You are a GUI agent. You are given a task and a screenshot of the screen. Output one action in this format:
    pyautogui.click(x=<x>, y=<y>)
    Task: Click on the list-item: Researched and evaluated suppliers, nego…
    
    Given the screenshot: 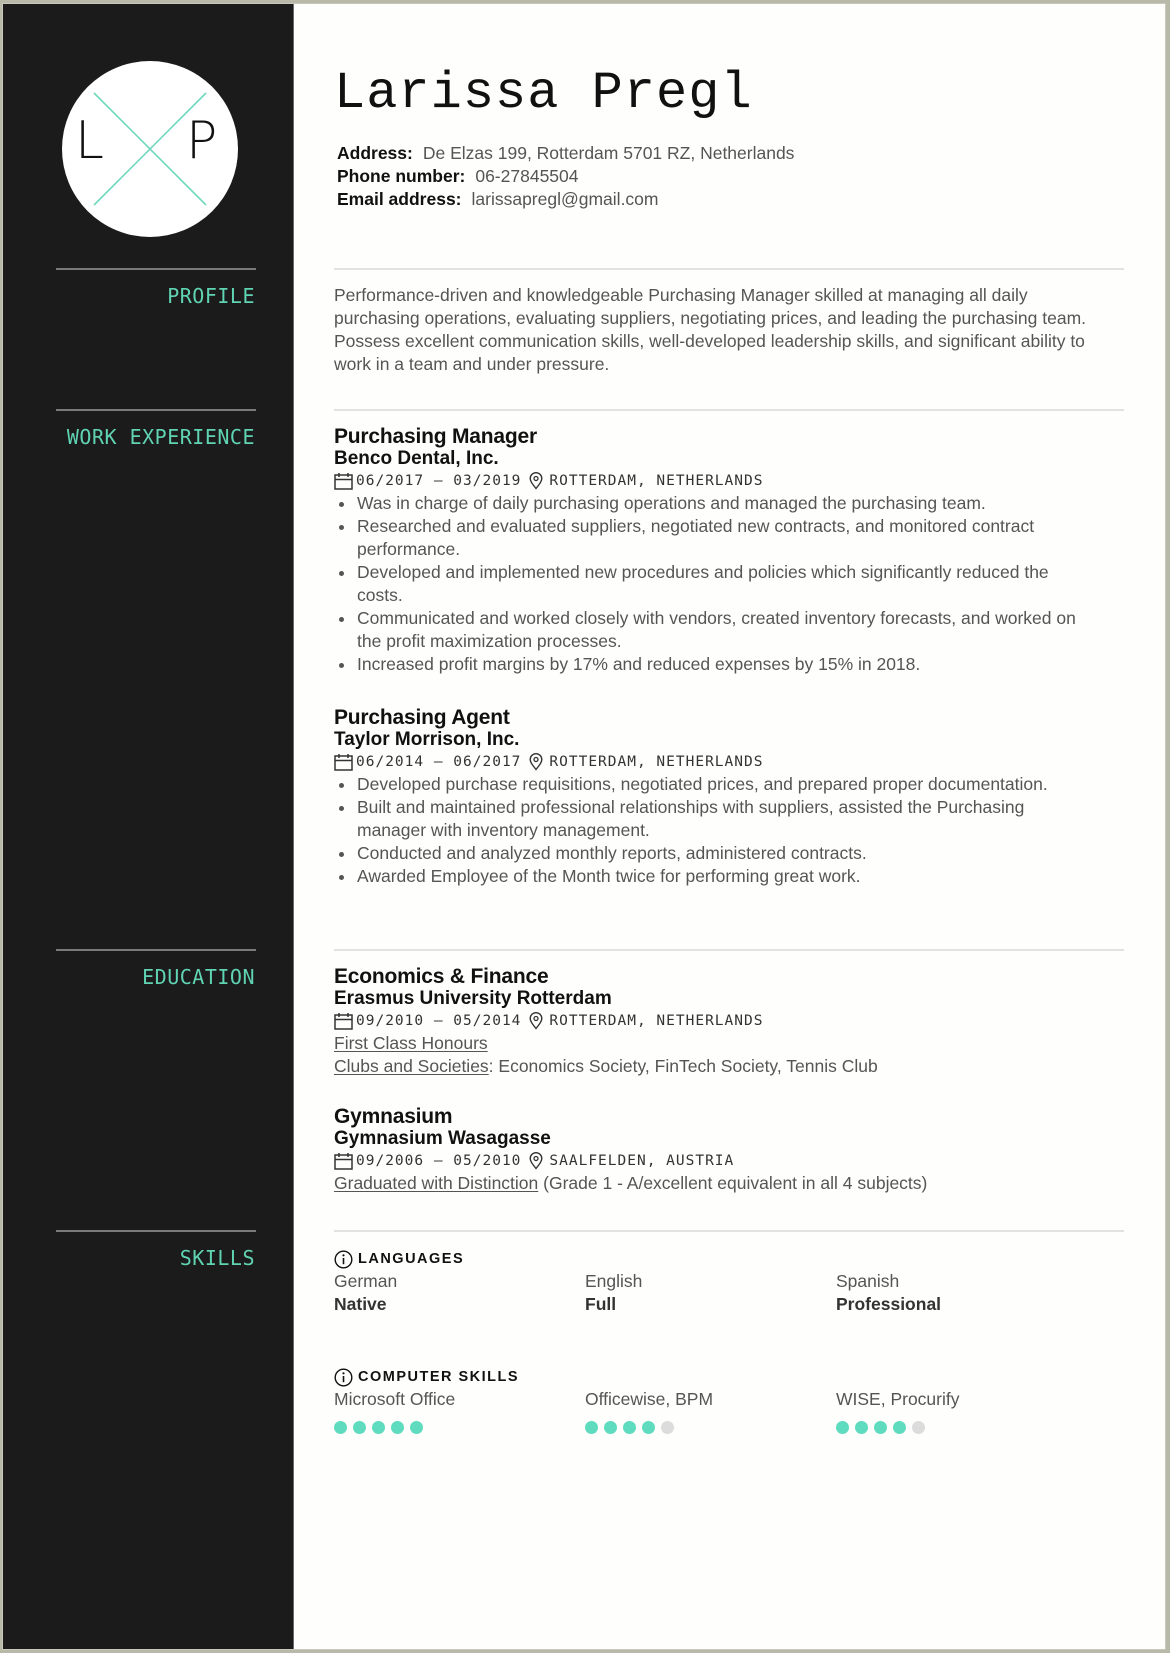 What is the action you would take?
    pyautogui.click(x=714, y=538)
    